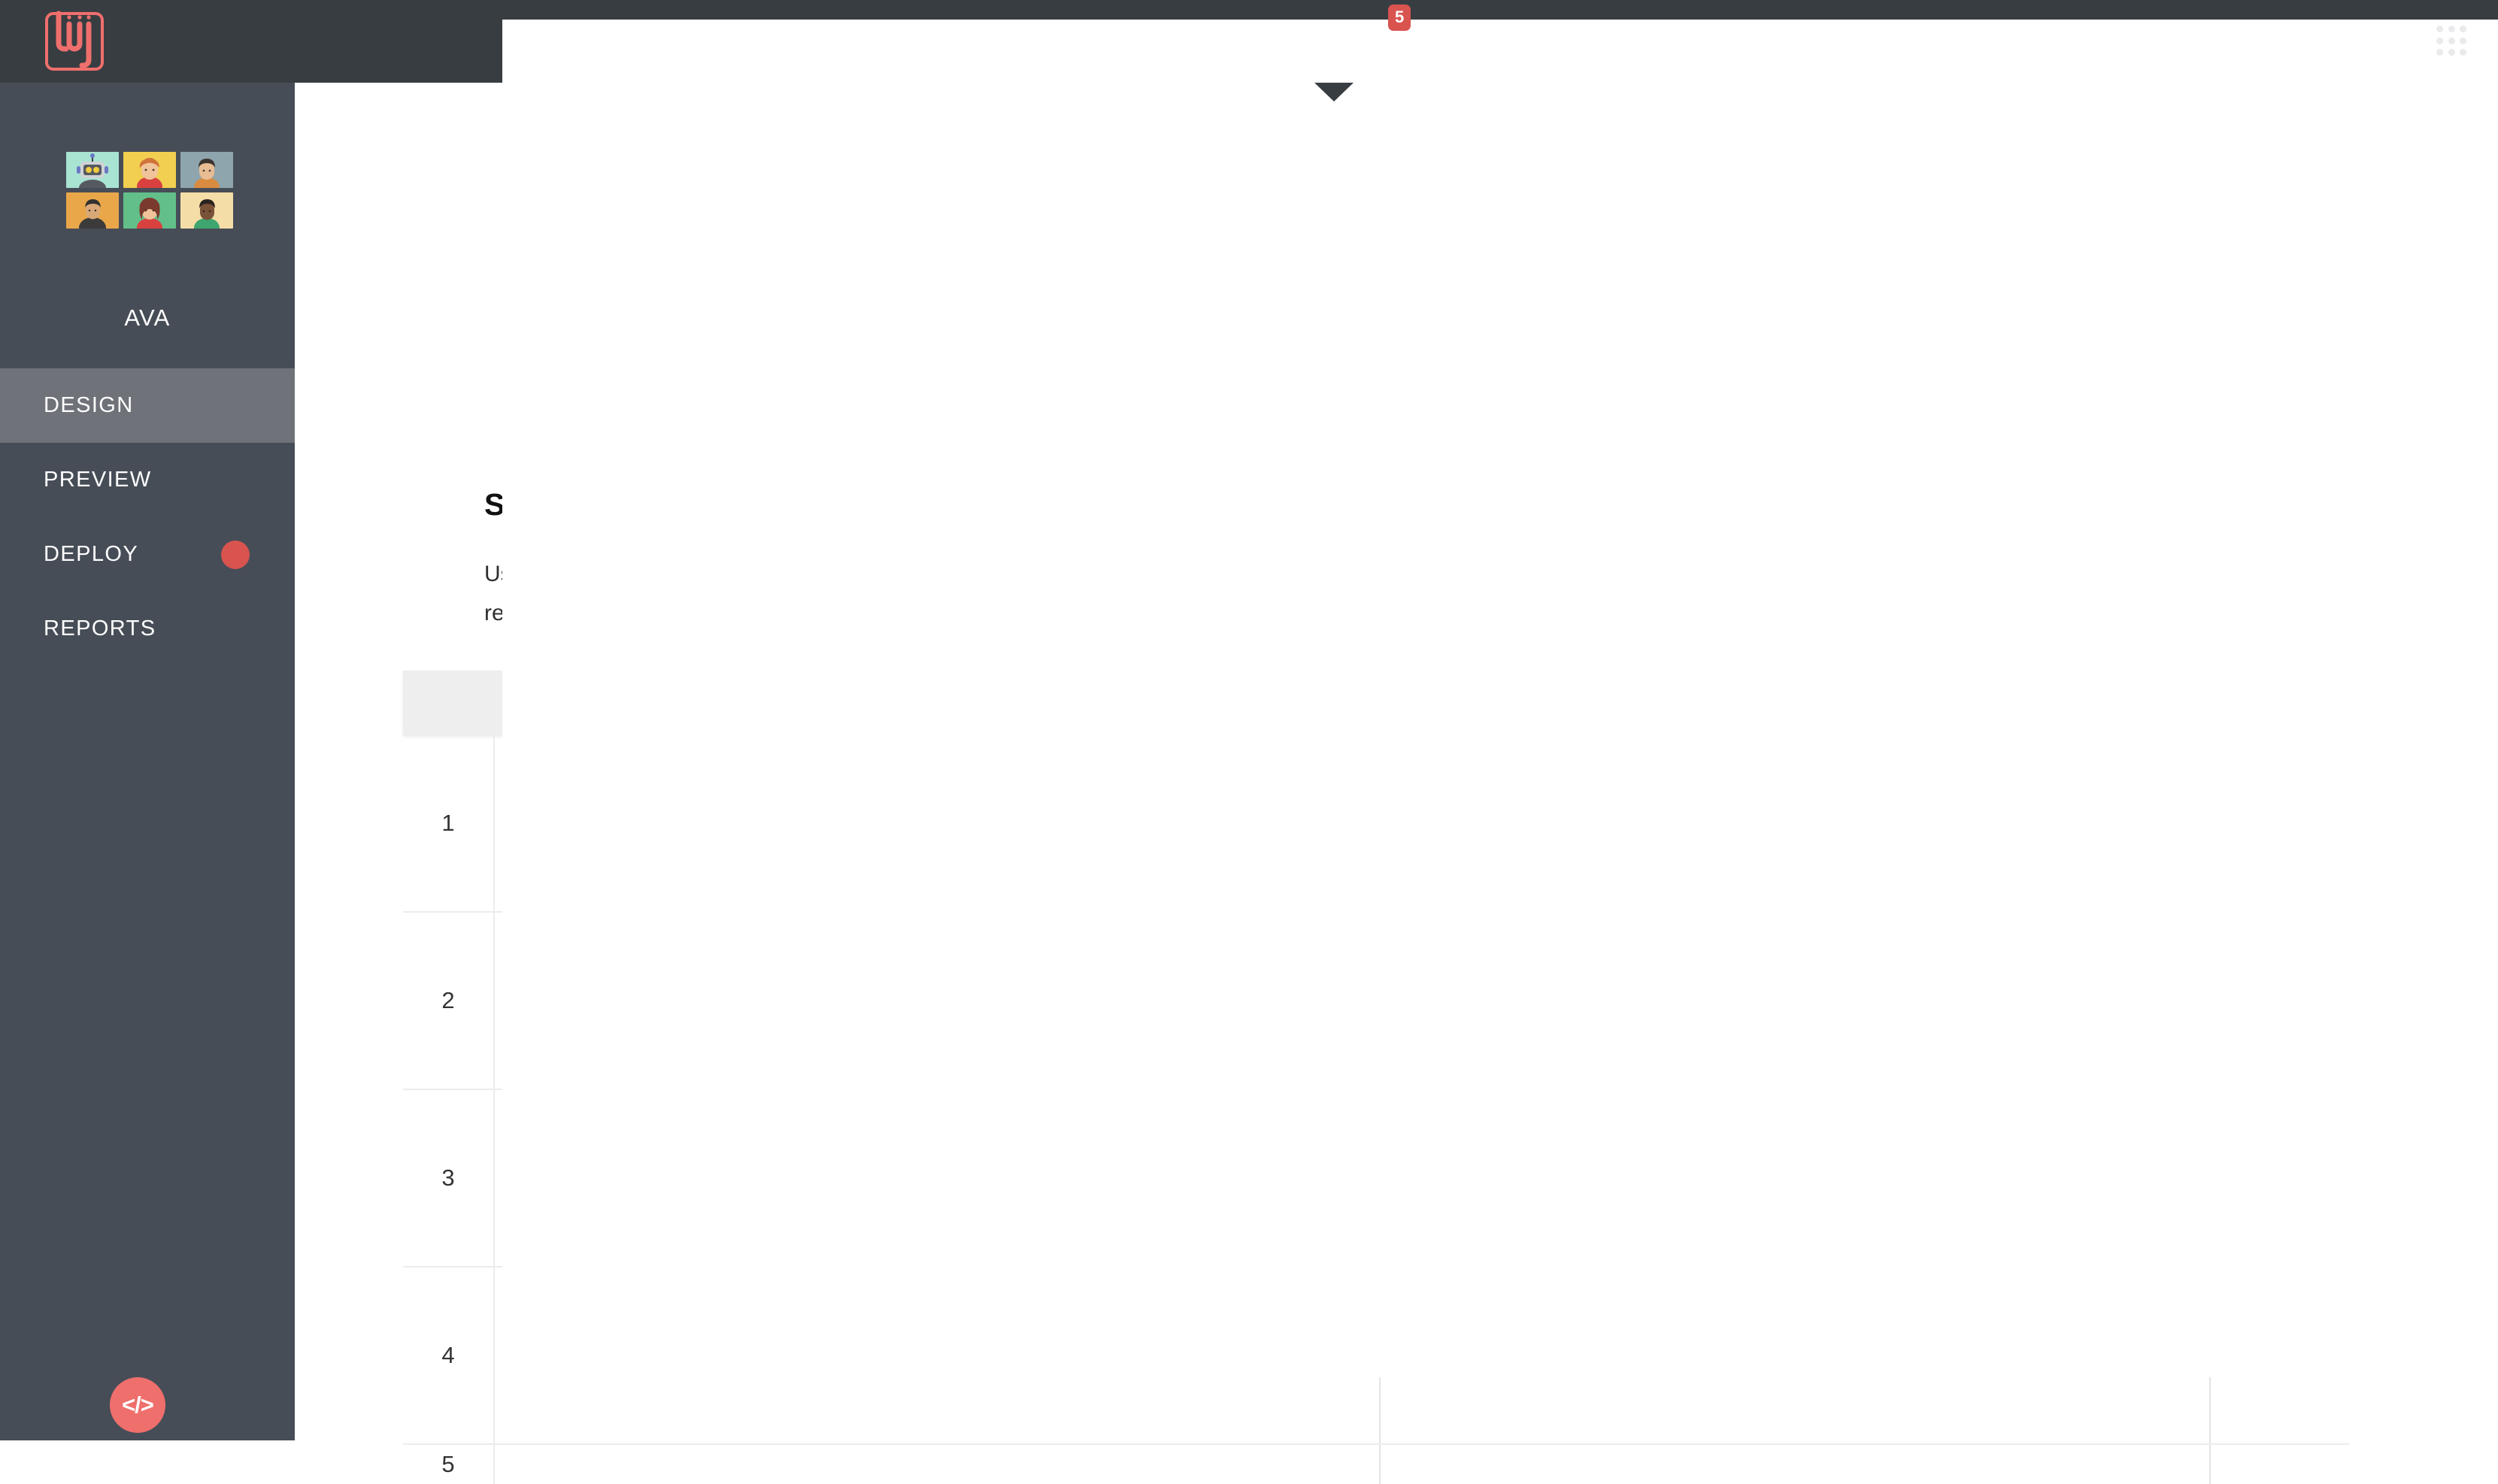  Describe the element at coordinates (448, 823) in the screenshot. I see `row-number: 1` at that location.